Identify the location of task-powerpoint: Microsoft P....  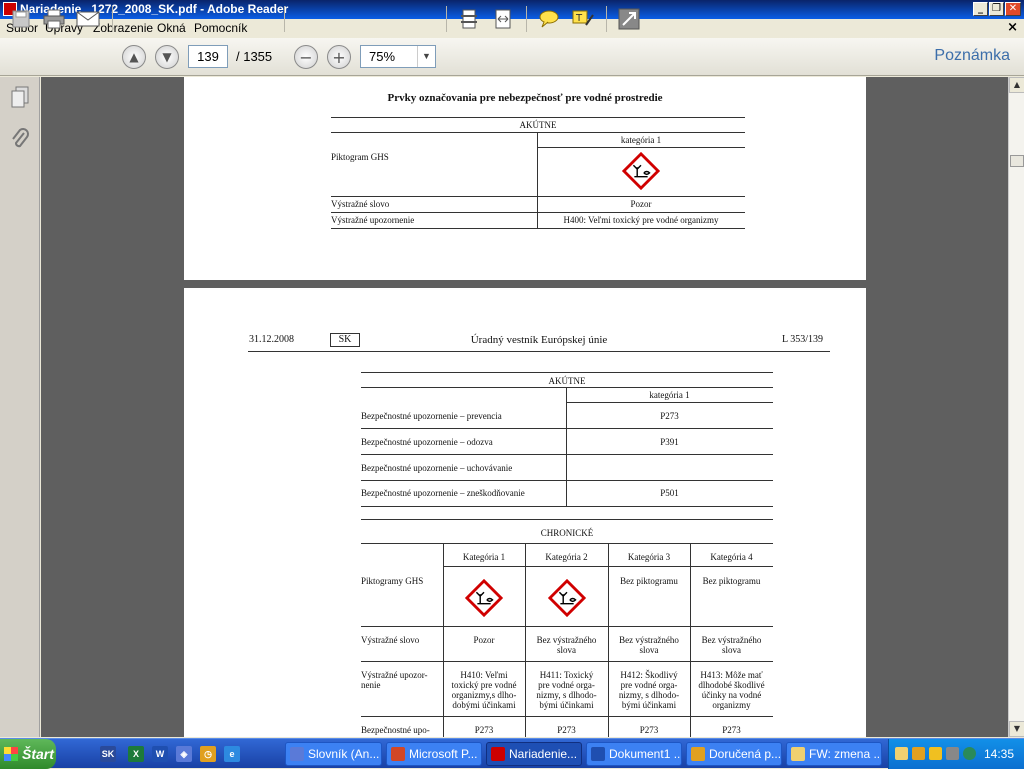
(434, 754).